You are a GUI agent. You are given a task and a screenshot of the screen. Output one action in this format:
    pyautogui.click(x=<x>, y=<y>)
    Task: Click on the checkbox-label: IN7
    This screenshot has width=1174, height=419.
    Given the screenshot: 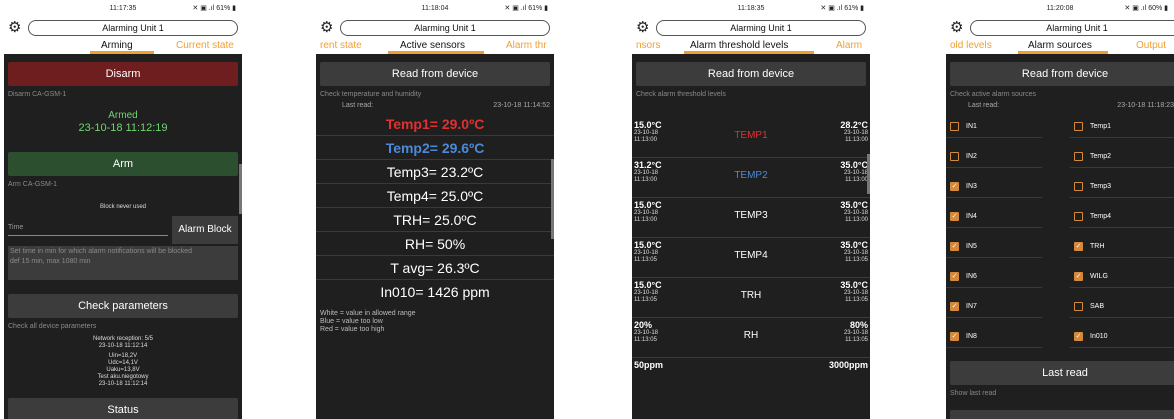 What is the action you would take?
    pyautogui.click(x=971, y=306)
    